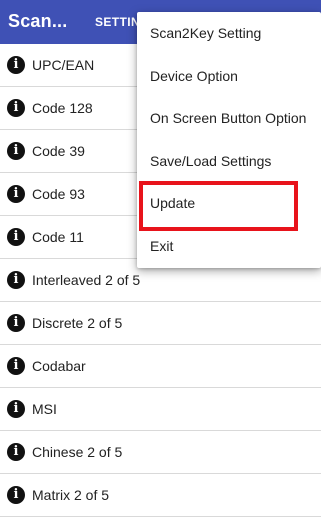  What do you see at coordinates (44, 409) in the screenshot?
I see `list-item-label: MSI` at bounding box center [44, 409].